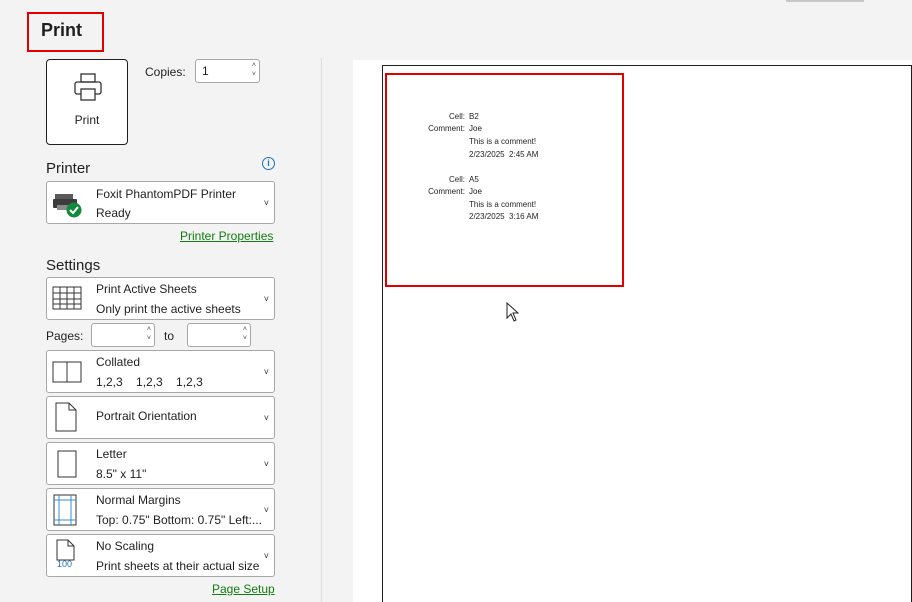 This screenshot has height=602, width=912. What do you see at coordinates (118, 362) in the screenshot?
I see `collation-title: Collated` at bounding box center [118, 362].